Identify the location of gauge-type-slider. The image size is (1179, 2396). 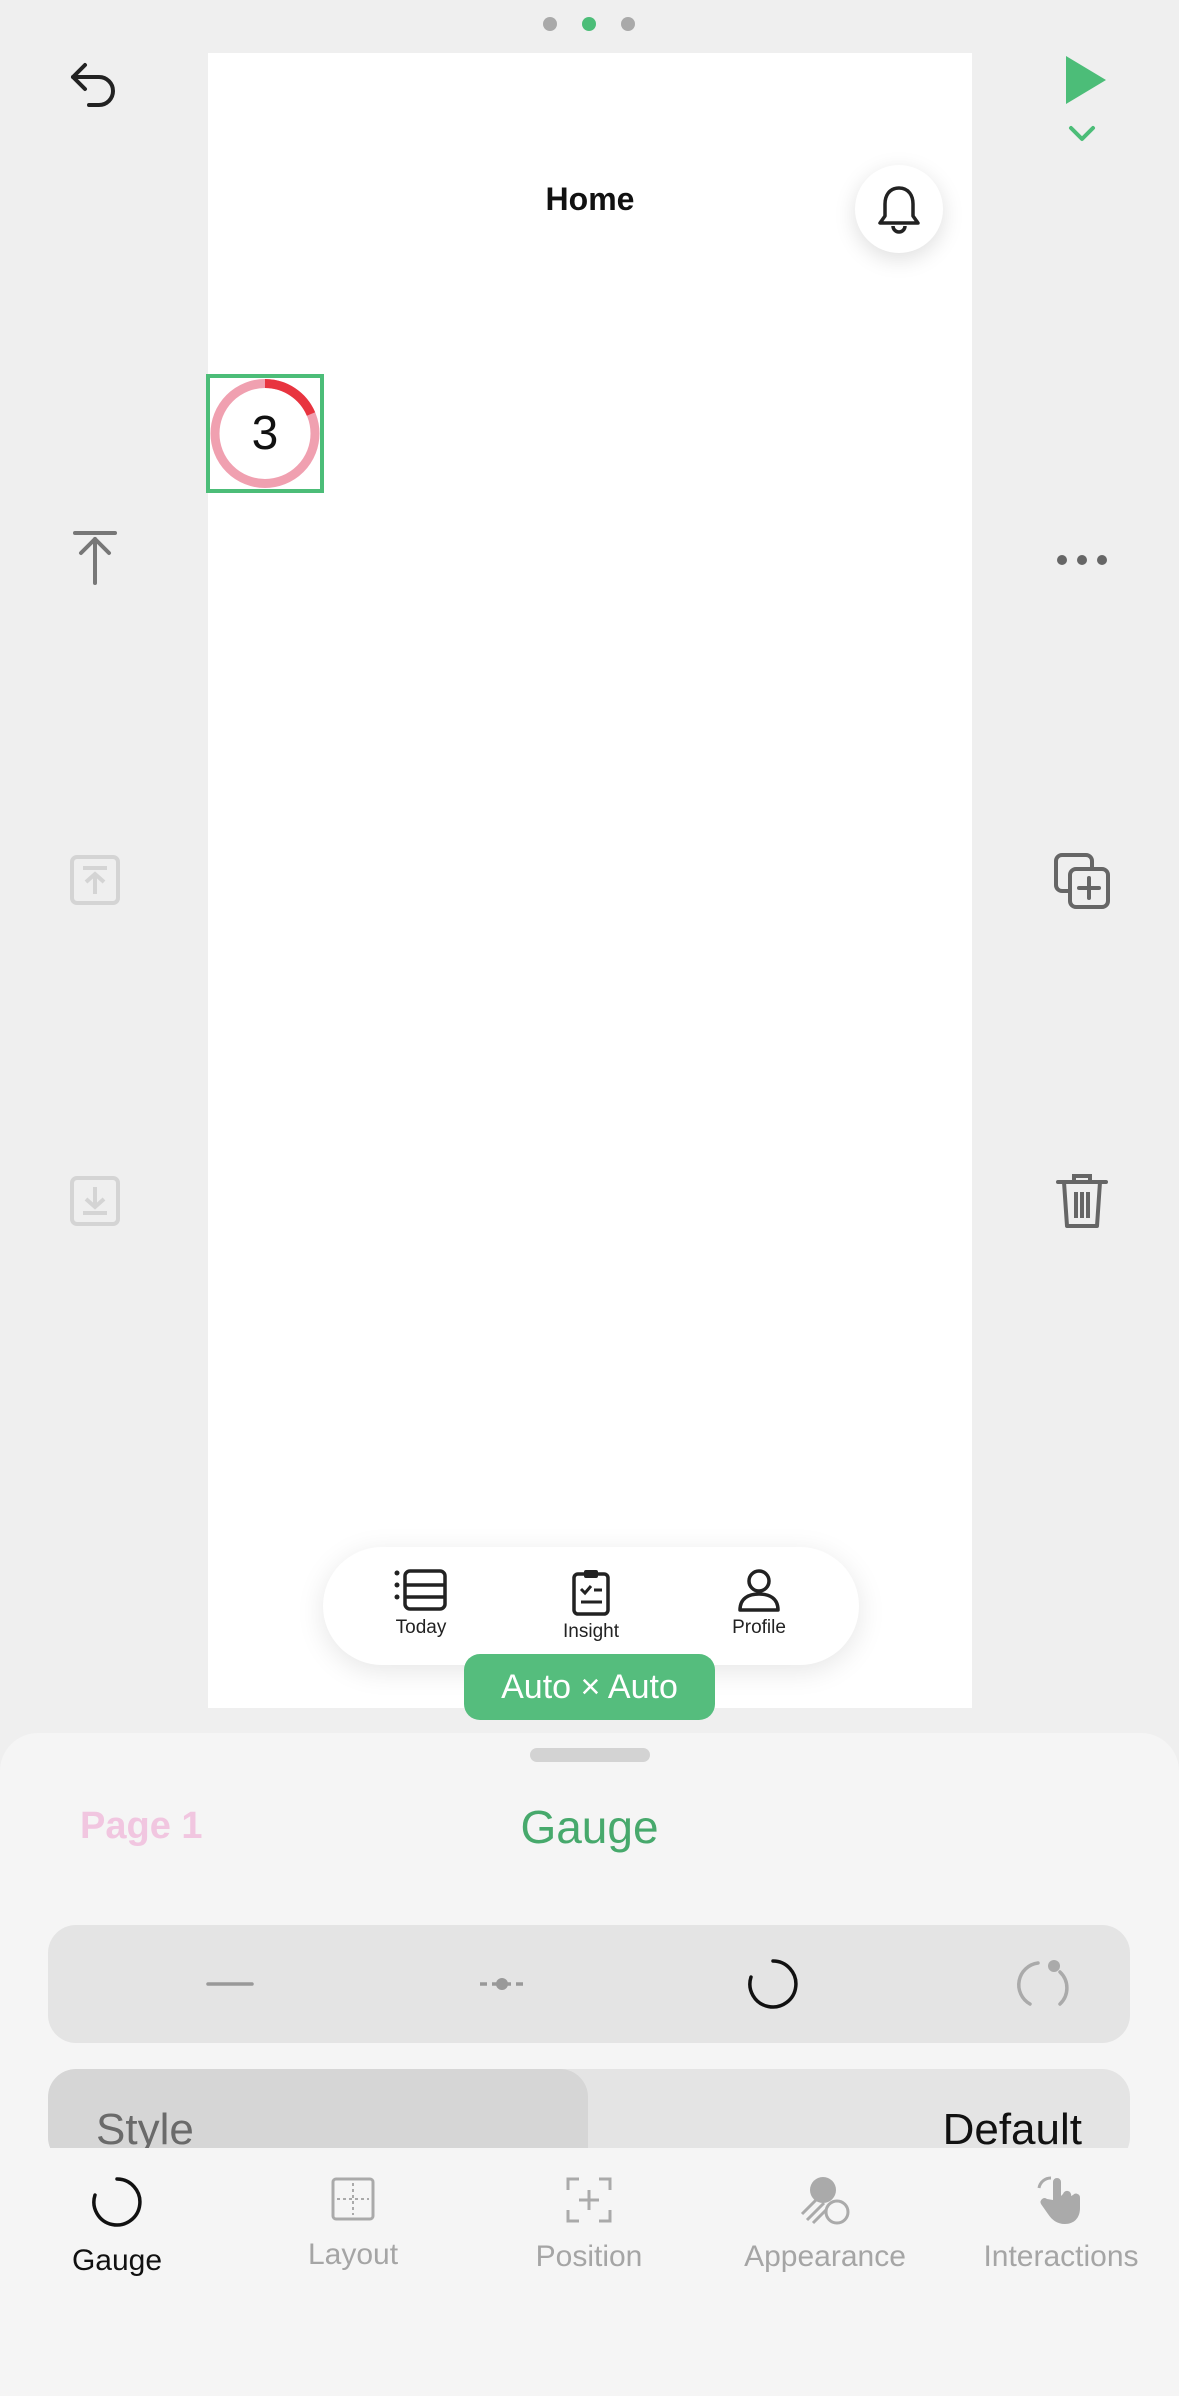
(502, 1984).